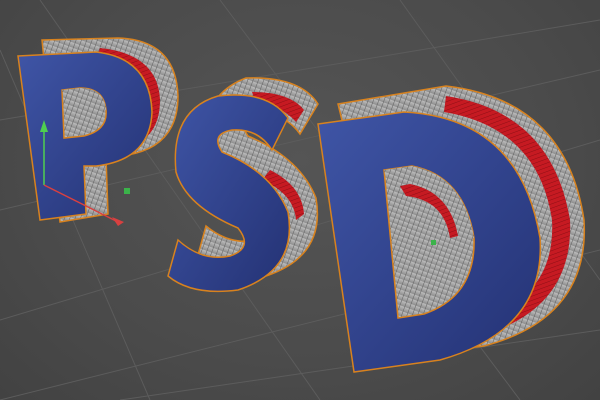 This screenshot has height=400, width=600. I want to click on scene-point-marker, so click(433, 242).